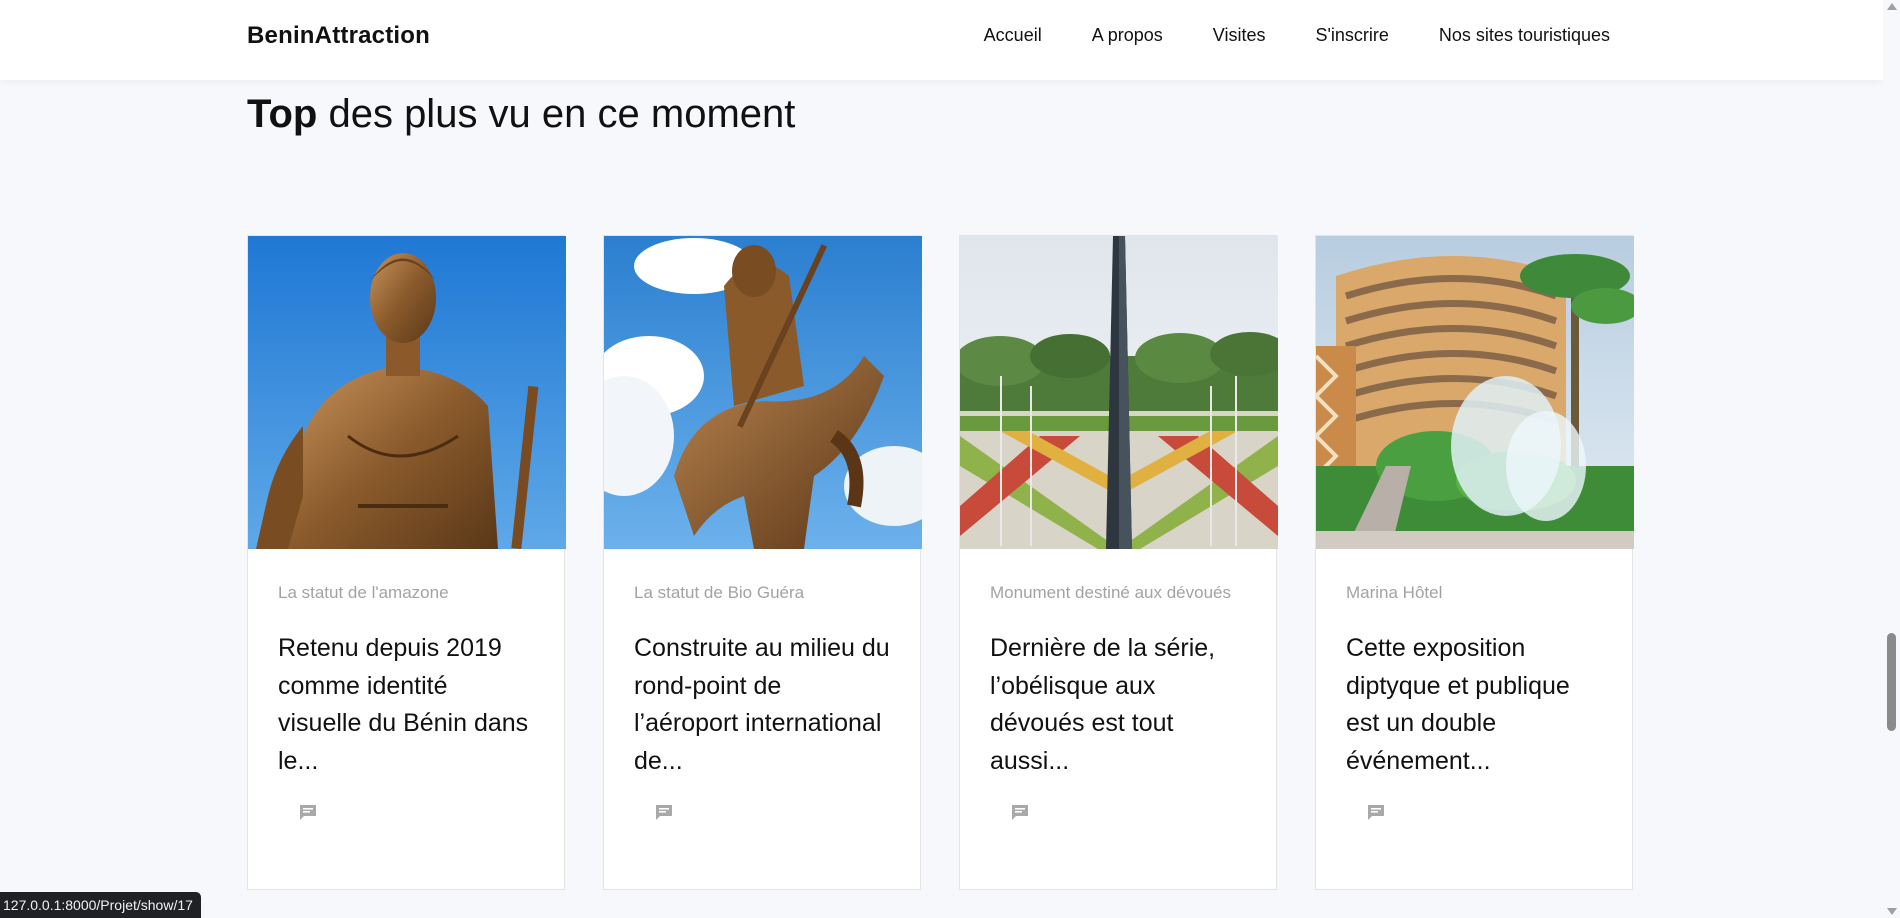 The width and height of the screenshot is (1900, 918). What do you see at coordinates (1239, 35) in the screenshot?
I see `nav-link-visites: Visites` at bounding box center [1239, 35].